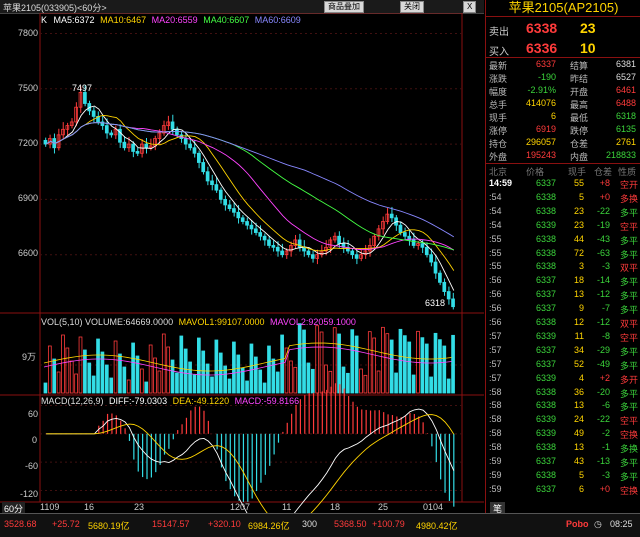 The image size is (640, 537). I want to click on date-tick: 23, so click(139, 507).